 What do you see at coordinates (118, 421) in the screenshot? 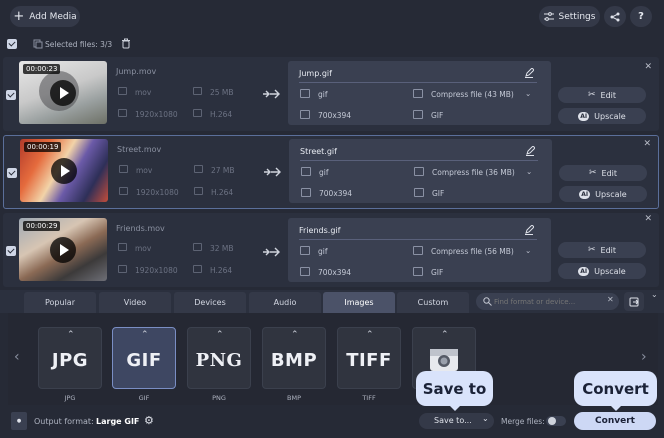
I see `output-format-value: Large GIF` at bounding box center [118, 421].